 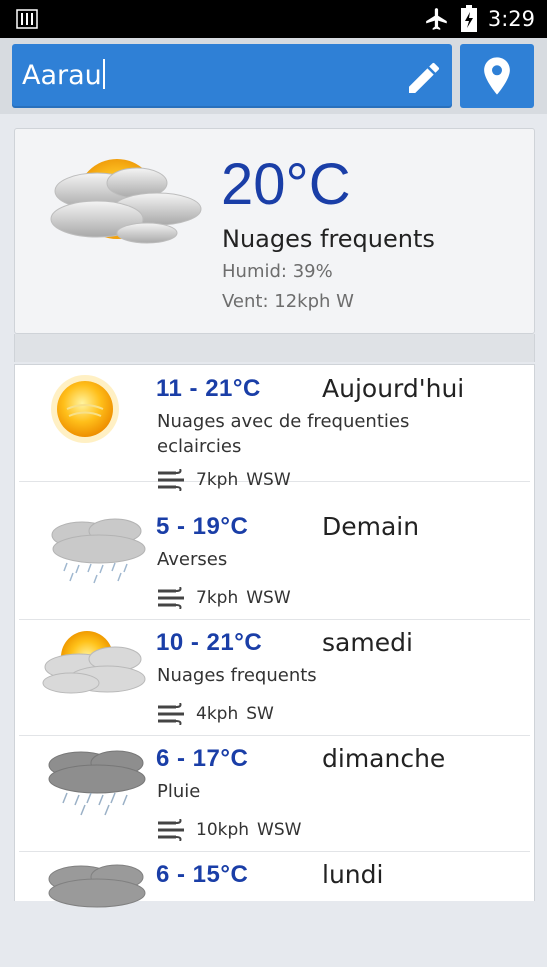 I want to click on section-divider, so click(x=274, y=348).